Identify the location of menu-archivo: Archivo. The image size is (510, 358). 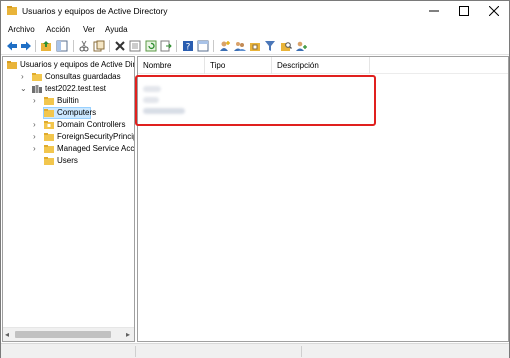
(21, 29).